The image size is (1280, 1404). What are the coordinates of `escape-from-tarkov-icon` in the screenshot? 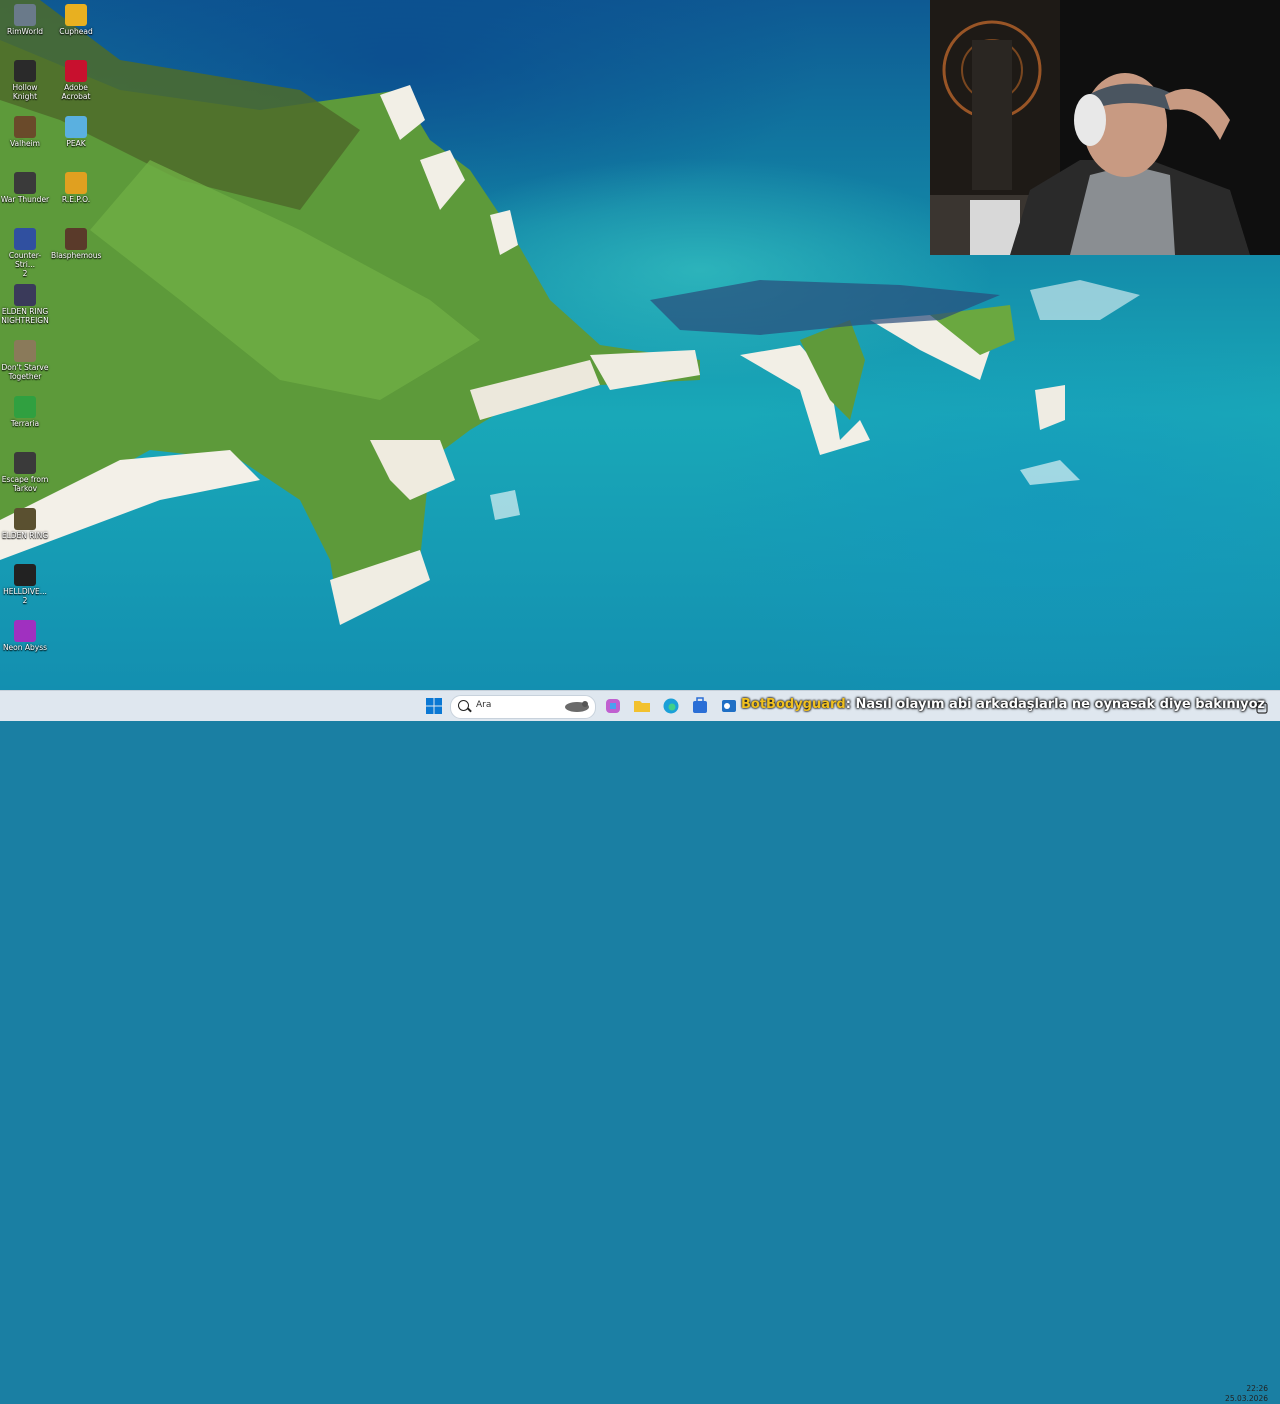 It's located at (25, 463).